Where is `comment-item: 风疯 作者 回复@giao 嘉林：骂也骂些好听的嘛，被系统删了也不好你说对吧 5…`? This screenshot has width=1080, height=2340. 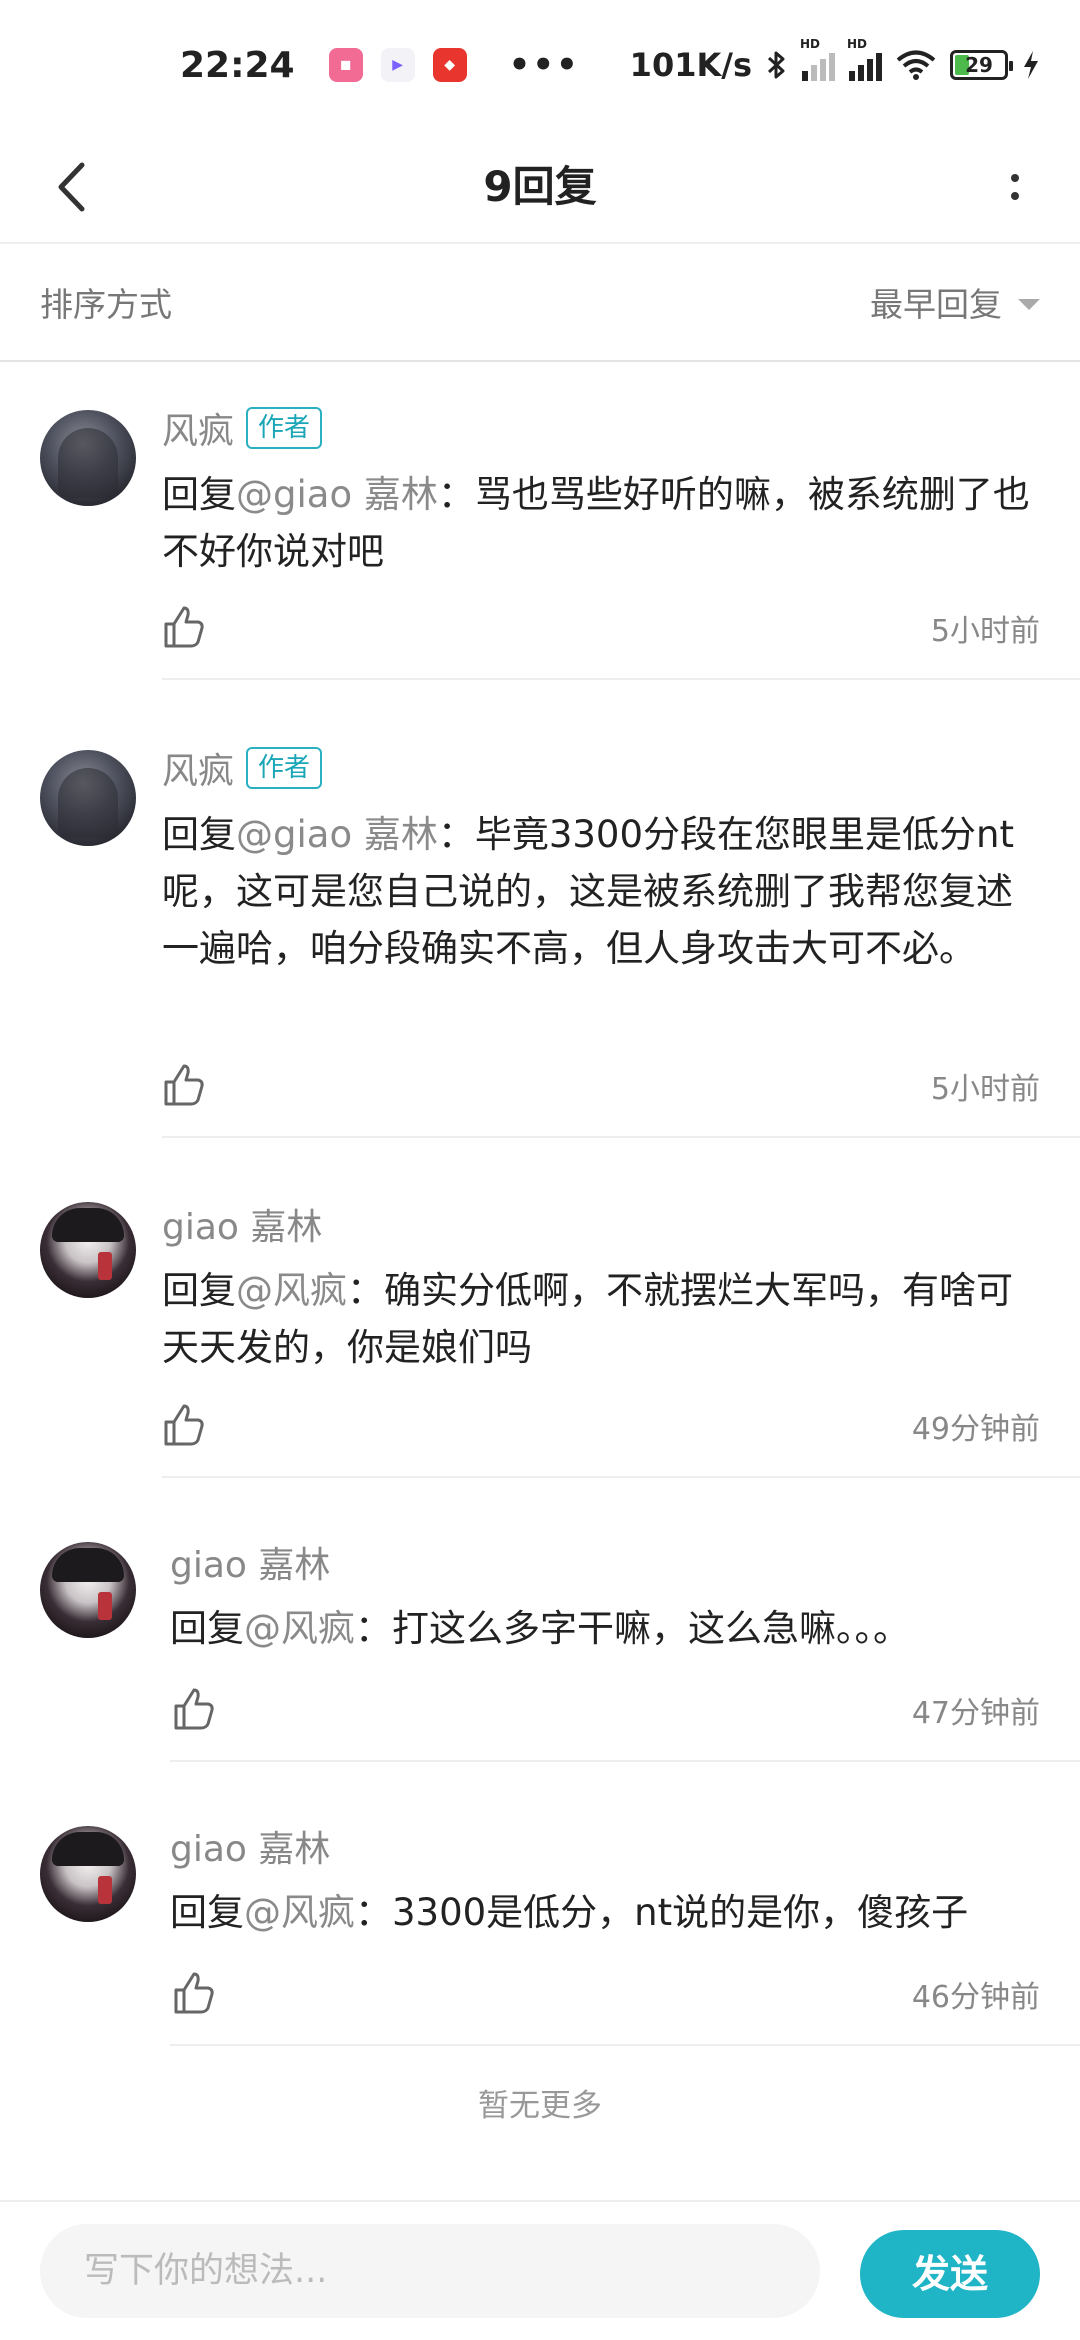 comment-item: 风疯 作者 回复@giao 嘉林：骂也骂些好听的嘛，被系统删了也不好你说对吧 5… is located at coordinates (540, 522).